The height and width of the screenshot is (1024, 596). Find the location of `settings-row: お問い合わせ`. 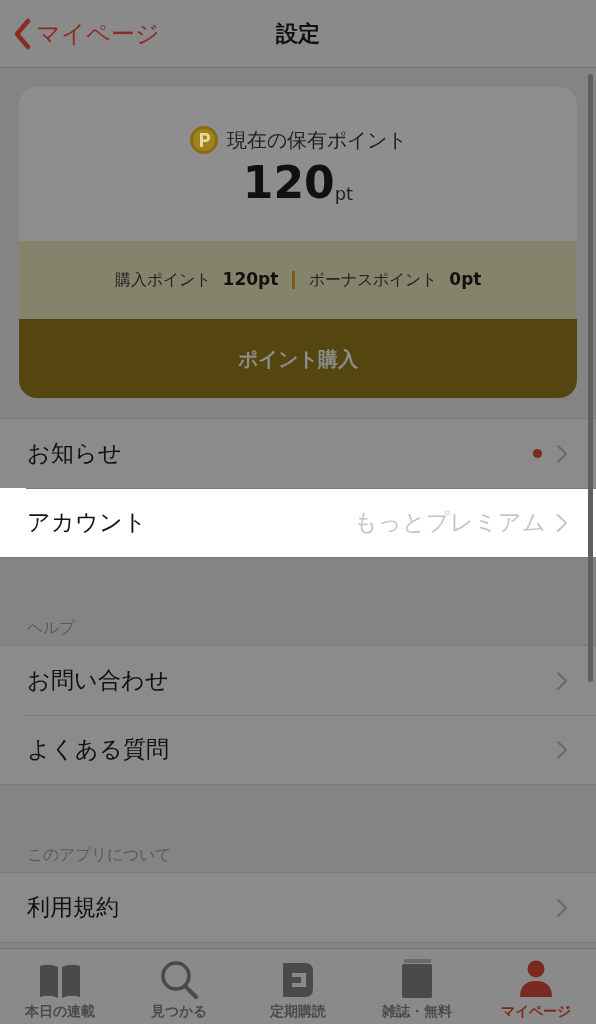

settings-row: お問い合わせ is located at coordinates (298, 680).